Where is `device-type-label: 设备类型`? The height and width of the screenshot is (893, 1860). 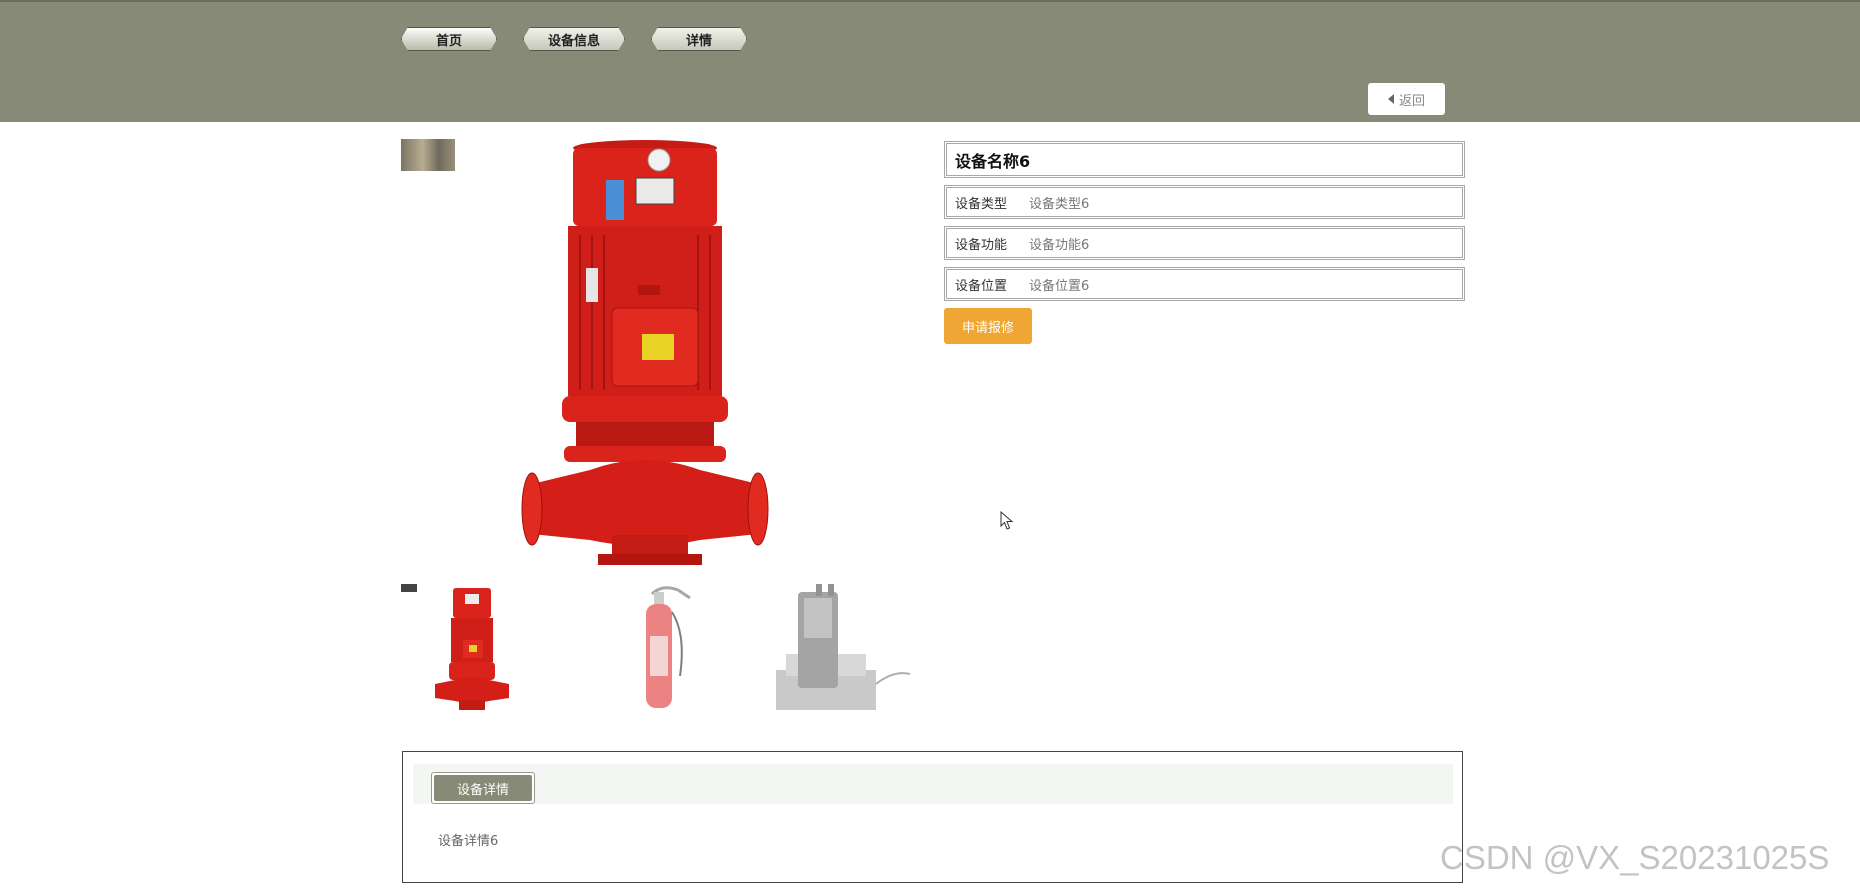 device-type-label: 设备类型 is located at coordinates (981, 204).